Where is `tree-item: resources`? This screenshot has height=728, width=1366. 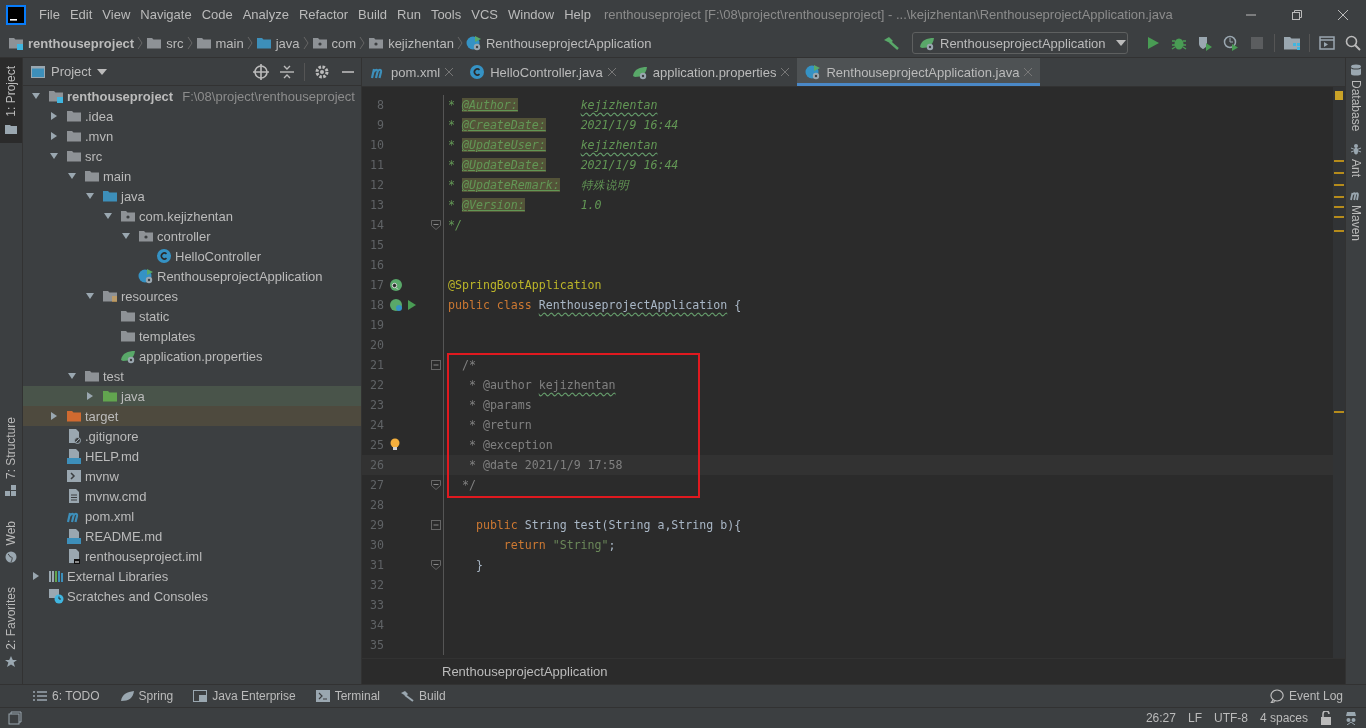
tree-item: resources is located at coordinates (192, 296).